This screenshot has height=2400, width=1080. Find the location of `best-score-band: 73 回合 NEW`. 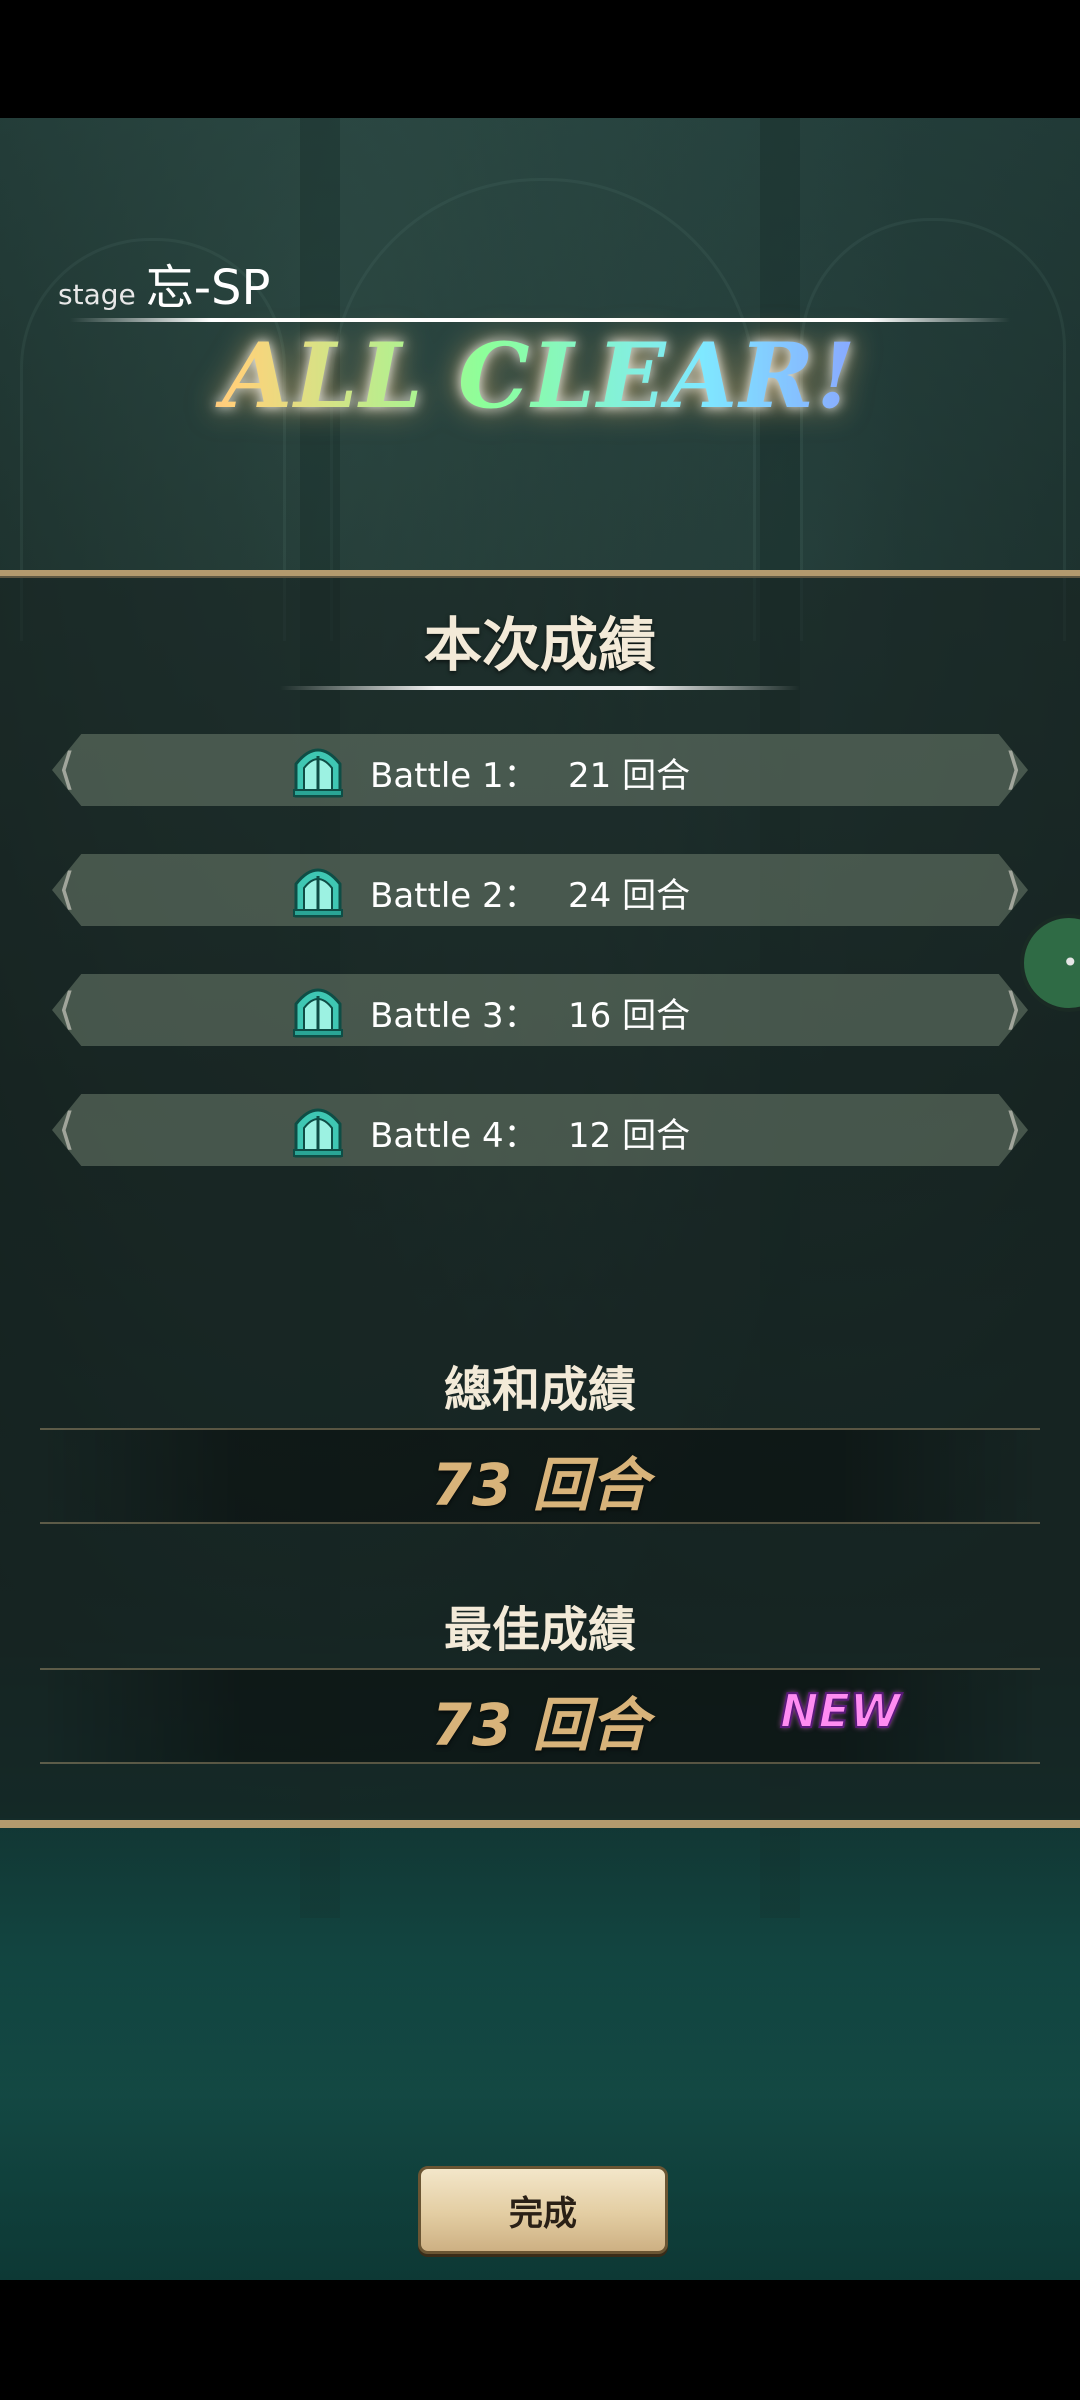

best-score-band: 73 回合 NEW is located at coordinates (540, 1716).